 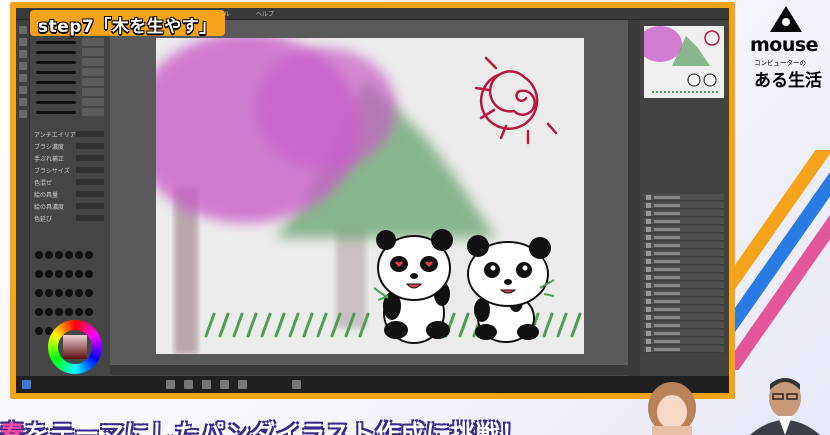 What do you see at coordinates (70, 134) in the screenshot?
I see `property-row: アンチエイリアス` at bounding box center [70, 134].